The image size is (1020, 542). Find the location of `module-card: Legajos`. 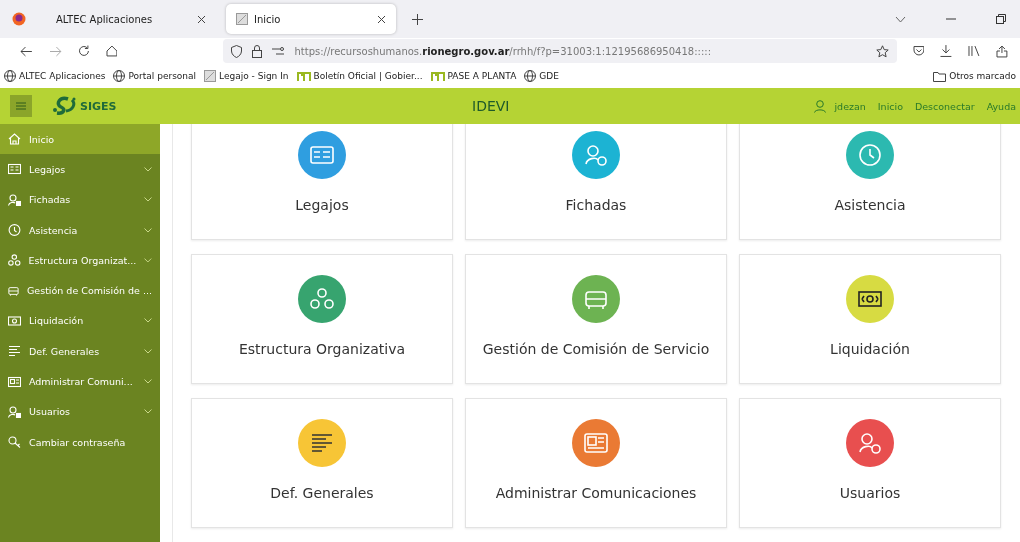

module-card: Legajos is located at coordinates (322, 182).